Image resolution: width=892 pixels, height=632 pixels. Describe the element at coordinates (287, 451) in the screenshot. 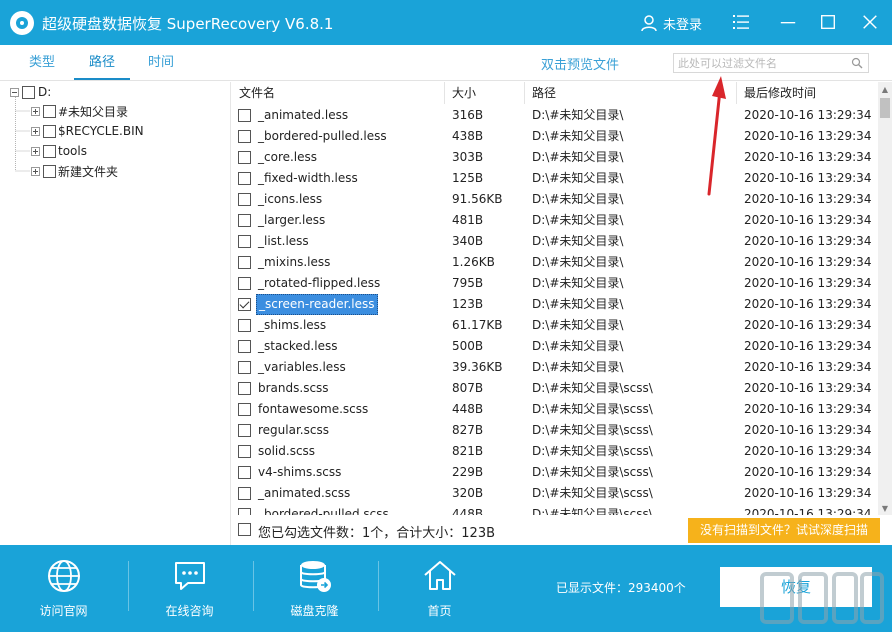

I see `file-name-cell: solid.scss` at that location.